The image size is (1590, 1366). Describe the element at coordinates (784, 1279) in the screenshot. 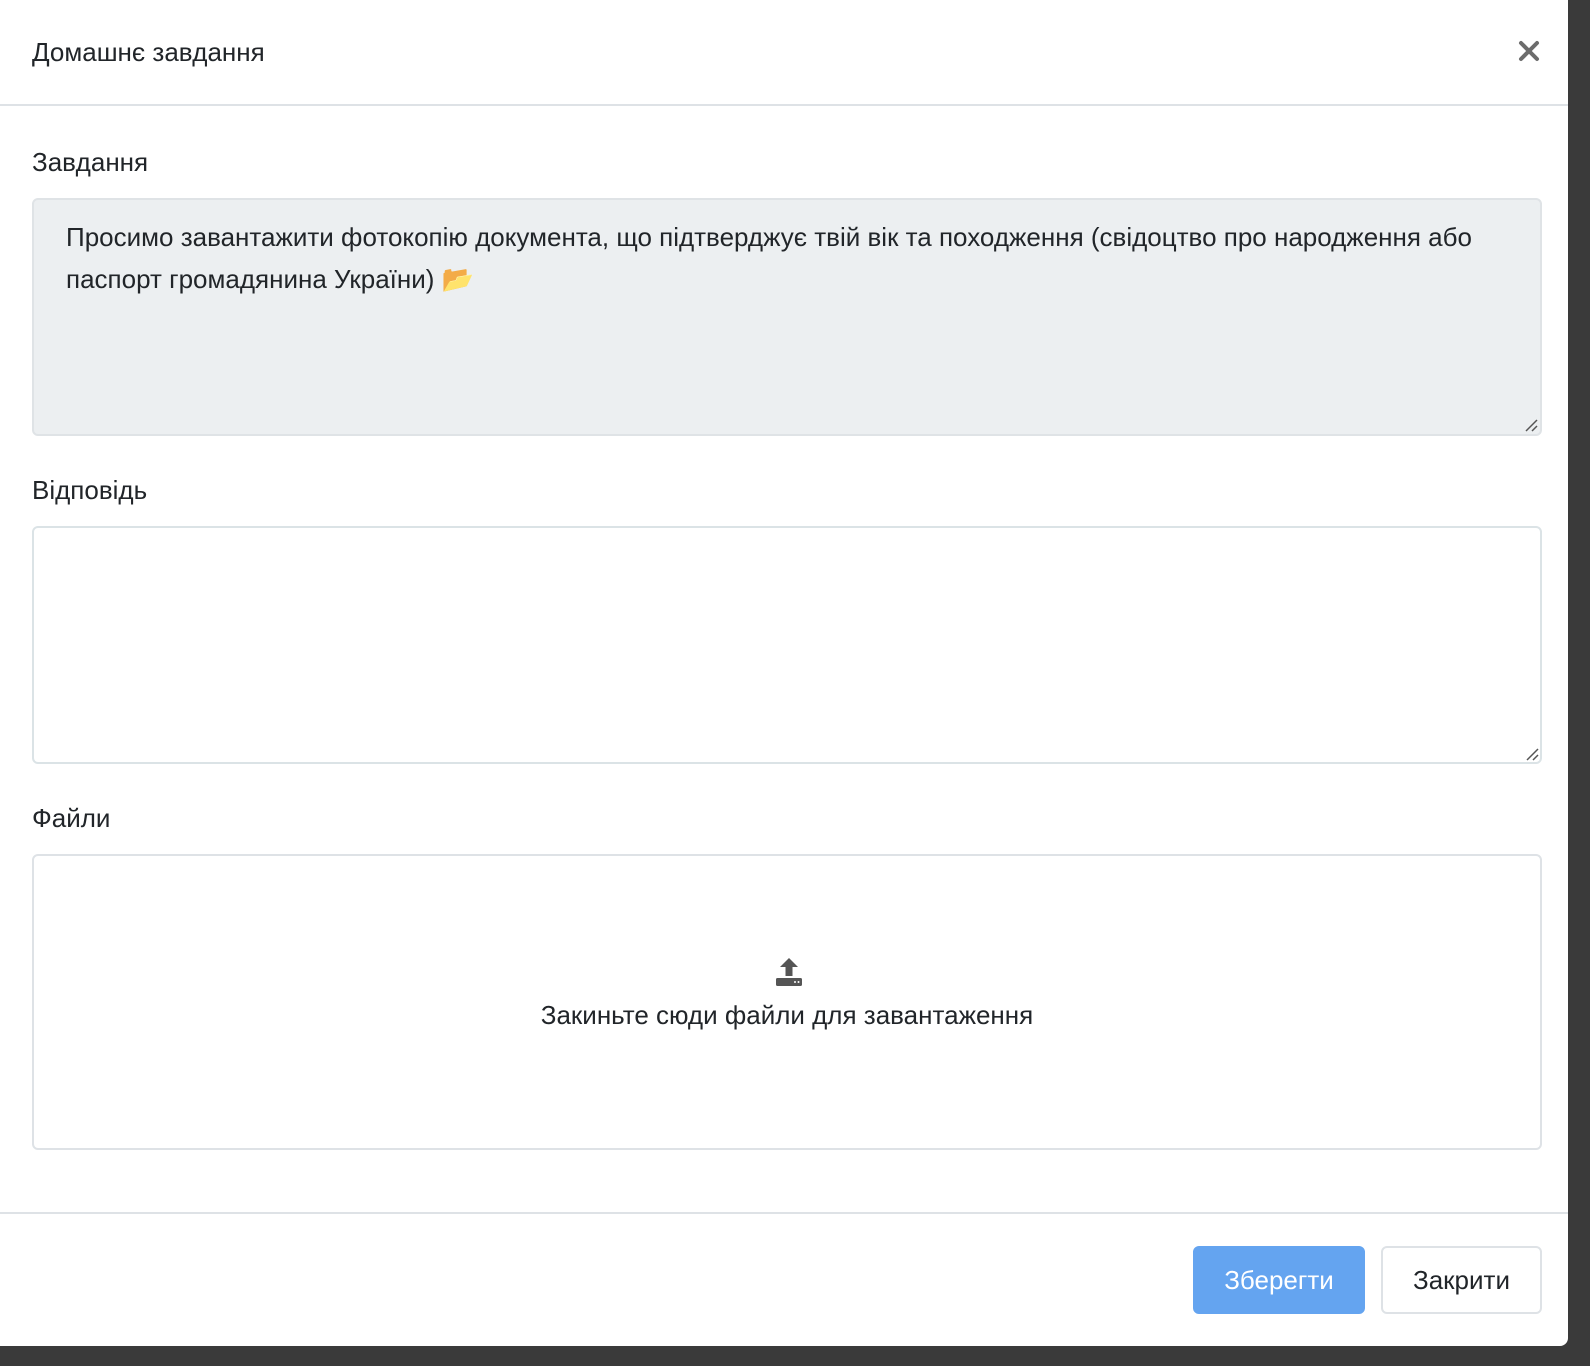

I see `modal-footer: Зберегти Закрити` at that location.